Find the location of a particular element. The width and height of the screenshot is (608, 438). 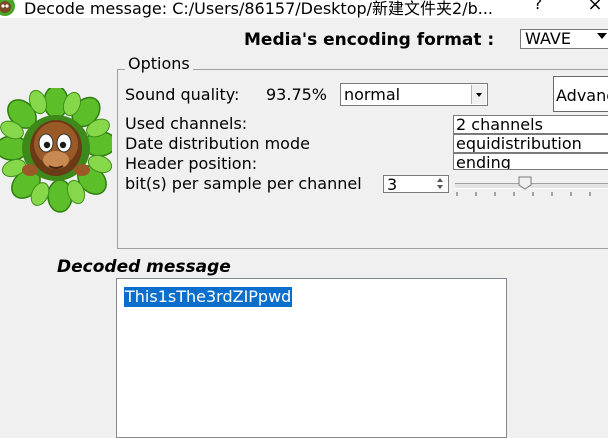

media-format-select: WAVE is located at coordinates (564, 39).